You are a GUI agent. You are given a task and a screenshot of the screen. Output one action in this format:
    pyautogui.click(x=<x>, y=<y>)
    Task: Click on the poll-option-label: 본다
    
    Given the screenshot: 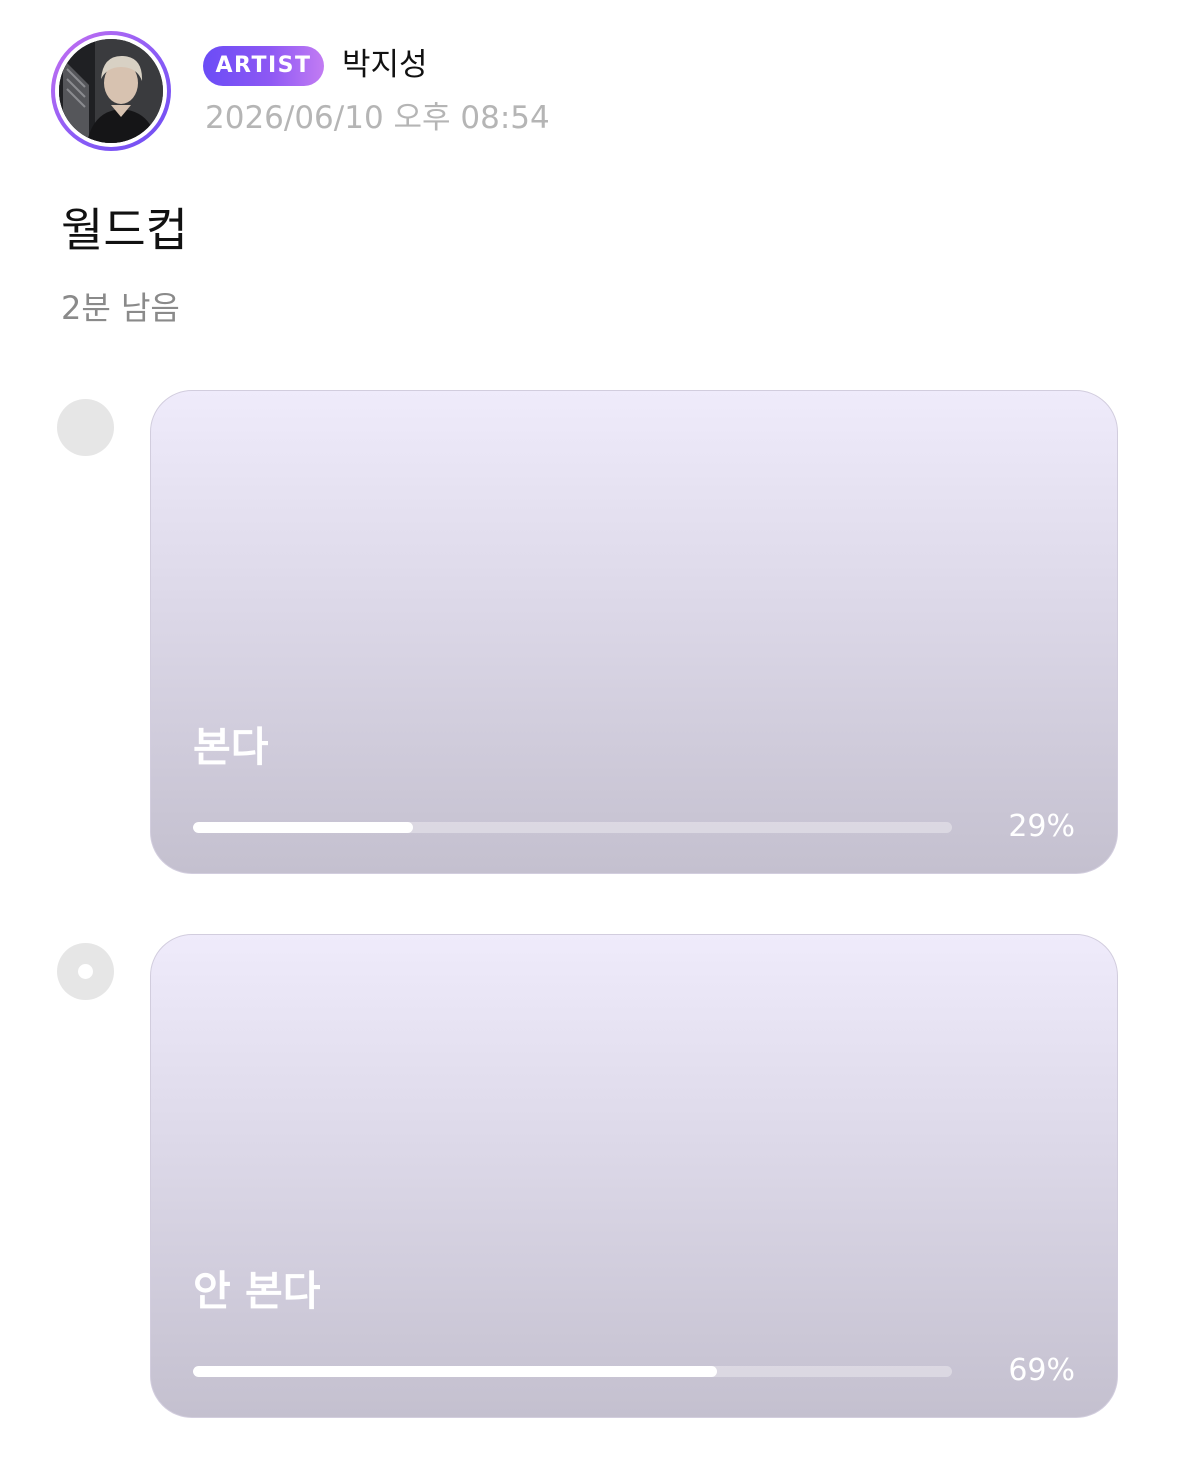 What is the action you would take?
    pyautogui.click(x=231, y=747)
    